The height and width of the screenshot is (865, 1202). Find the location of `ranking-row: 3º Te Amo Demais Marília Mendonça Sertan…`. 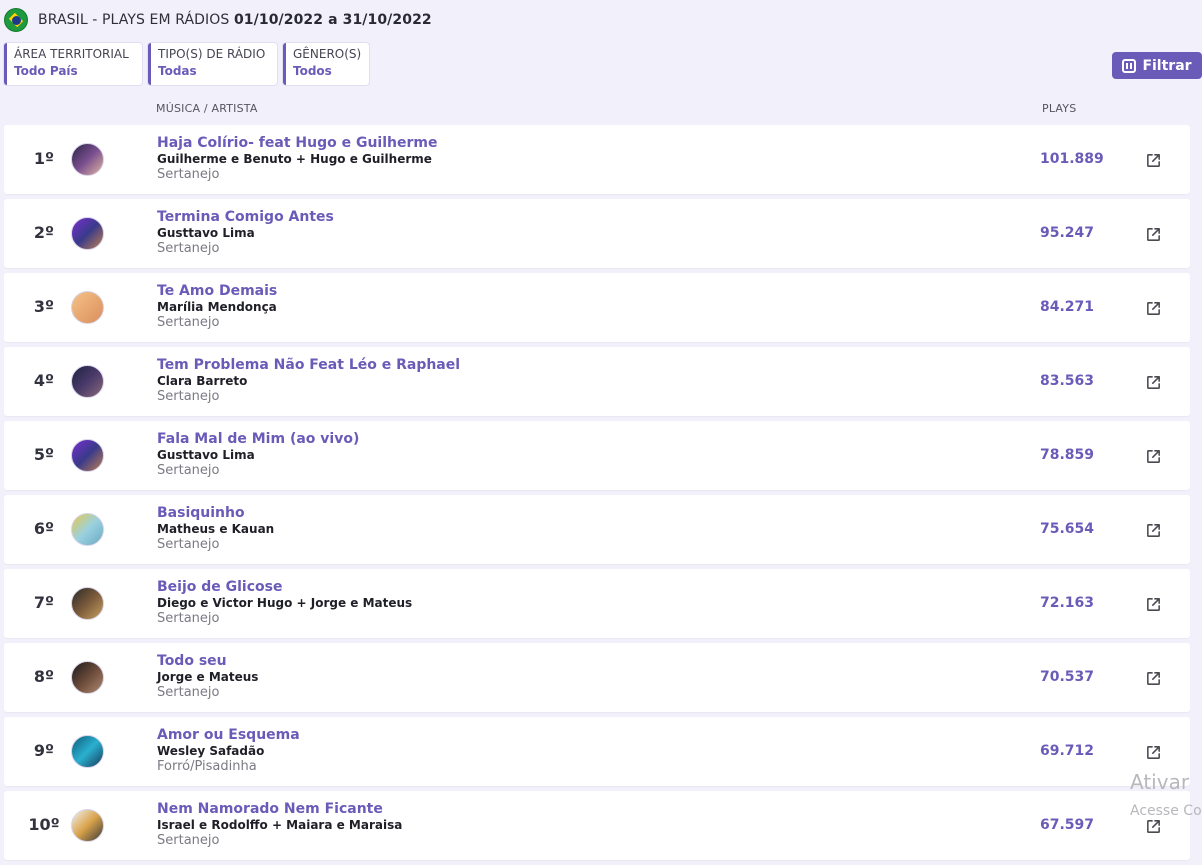

ranking-row: 3º Te Amo Demais Marília Mendonça Sertan… is located at coordinates (597, 307).